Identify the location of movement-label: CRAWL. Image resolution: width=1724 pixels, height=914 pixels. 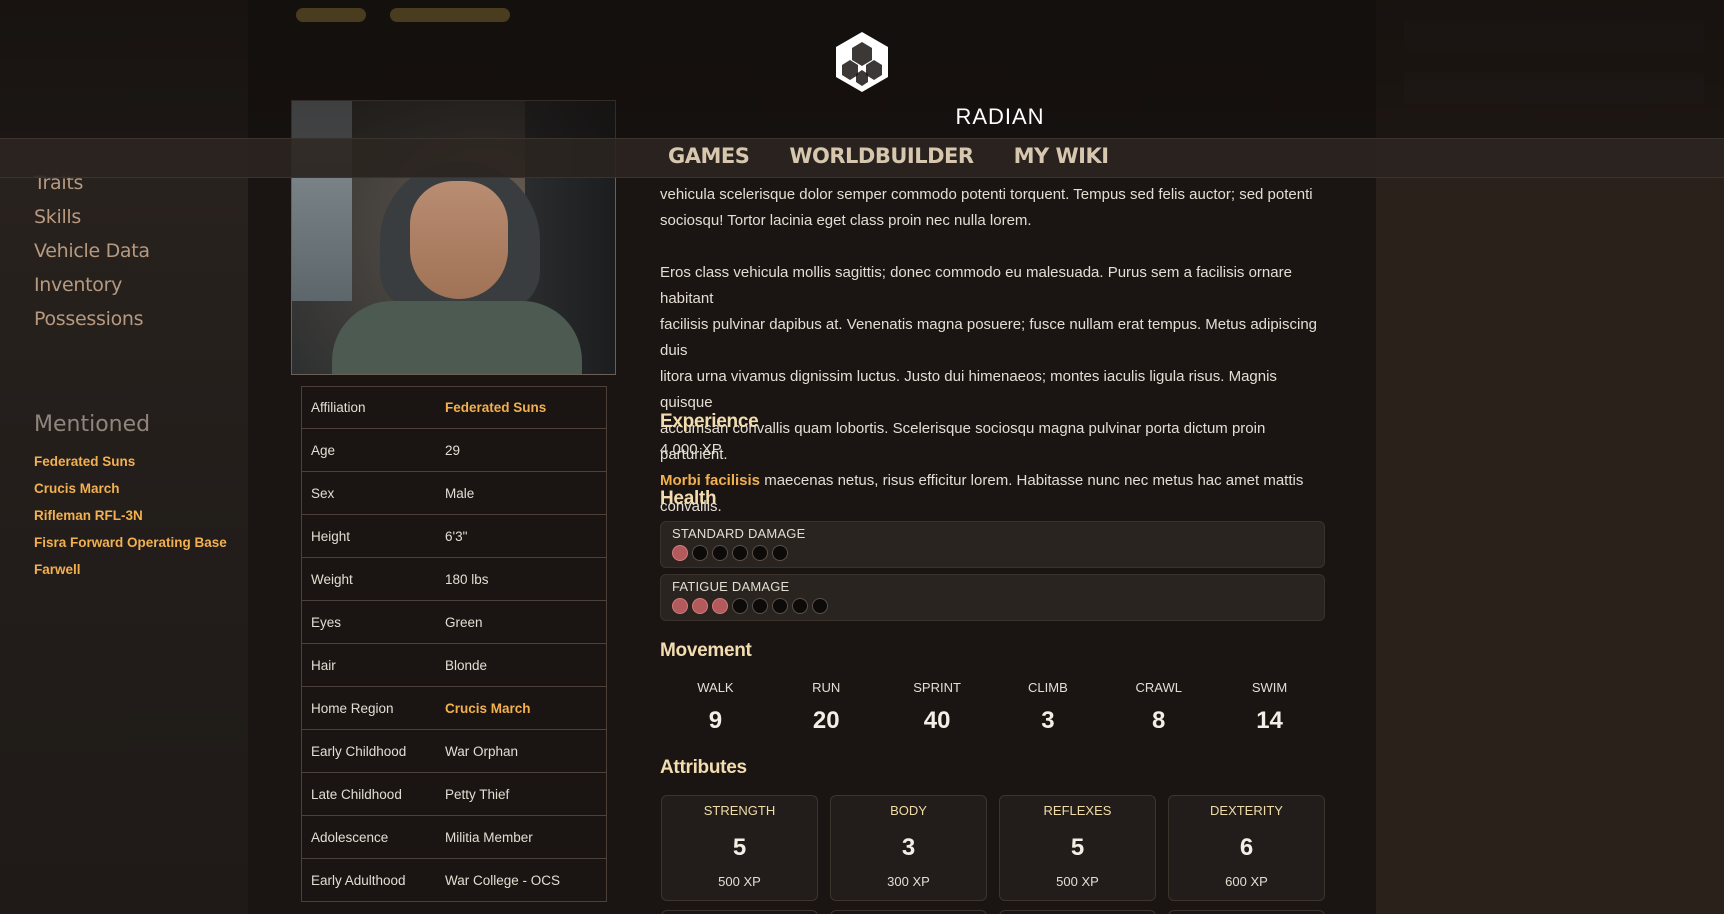
(1158, 687).